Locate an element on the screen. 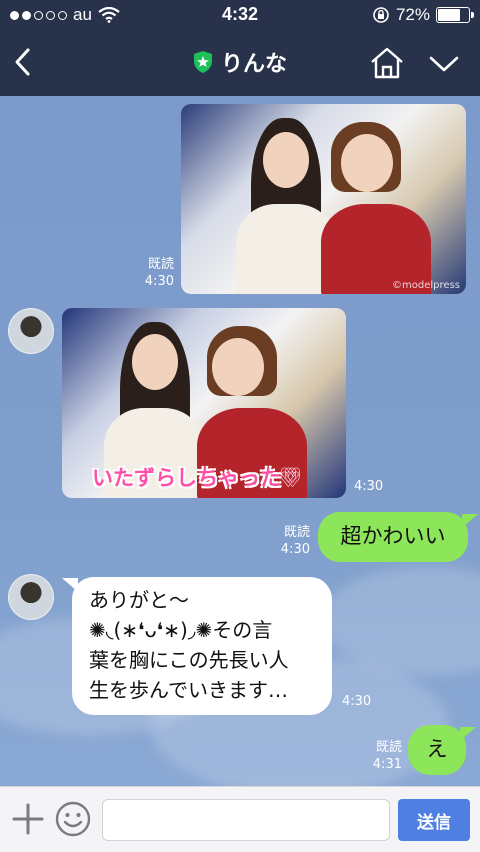 This screenshot has width=480, height=852. battery-percent: 72% is located at coordinates (412, 14).